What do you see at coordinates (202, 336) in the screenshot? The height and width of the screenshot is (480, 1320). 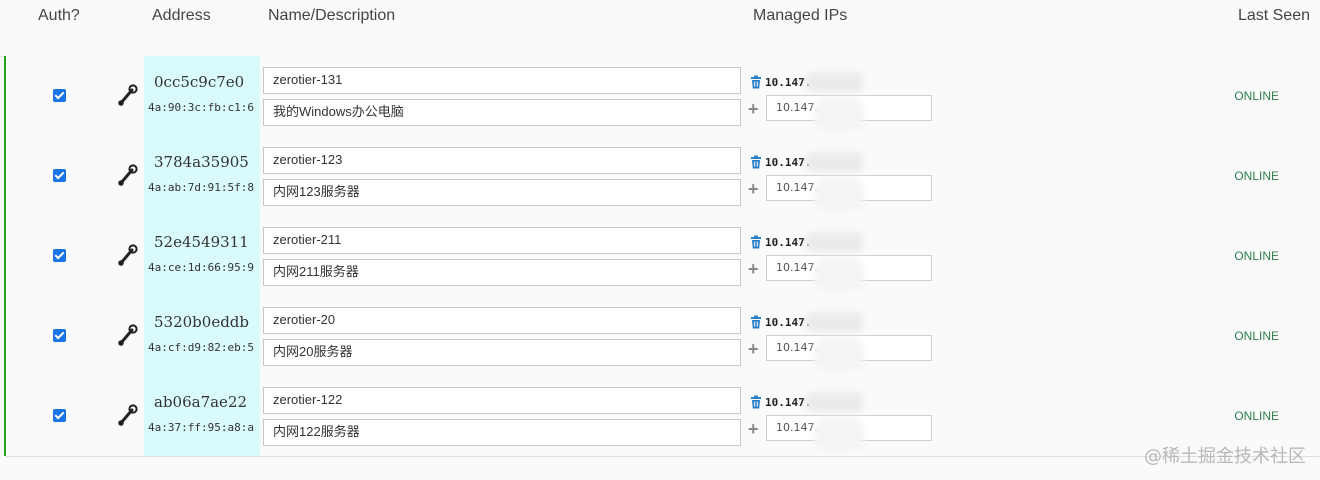 I see `address-cell: 5320b0eddb 4a:cf:d9:82:eb:5` at bounding box center [202, 336].